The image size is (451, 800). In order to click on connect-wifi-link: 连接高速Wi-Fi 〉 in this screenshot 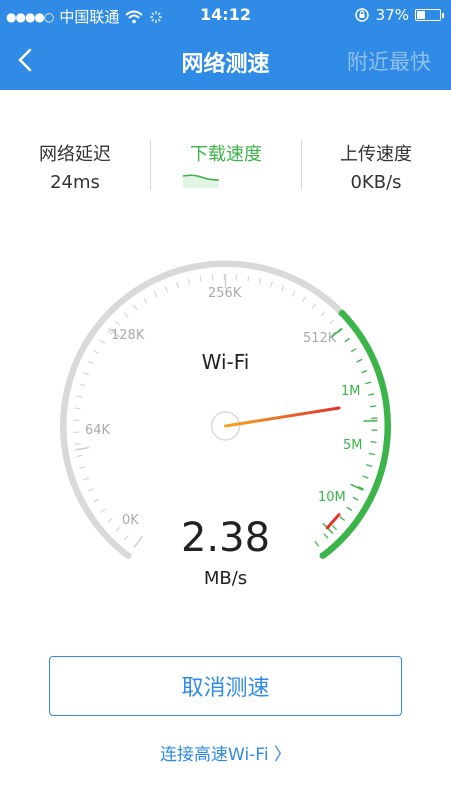, I will do `click(225, 752)`.